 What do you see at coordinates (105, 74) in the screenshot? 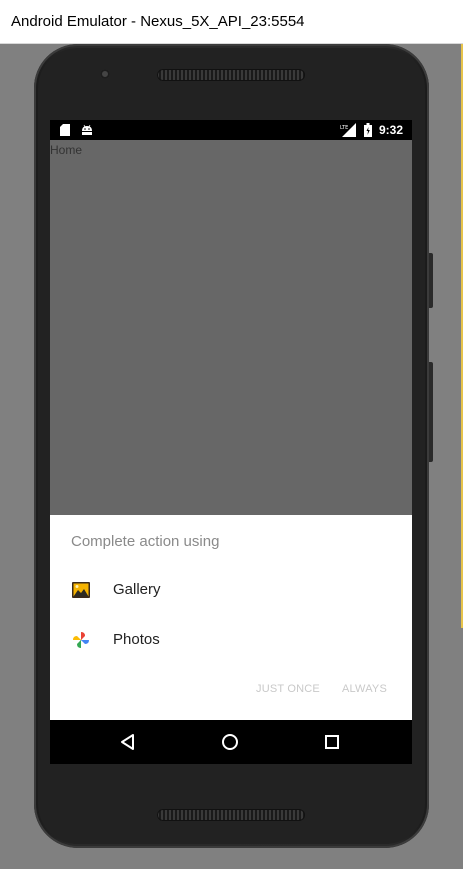
I see `front-camera` at bounding box center [105, 74].